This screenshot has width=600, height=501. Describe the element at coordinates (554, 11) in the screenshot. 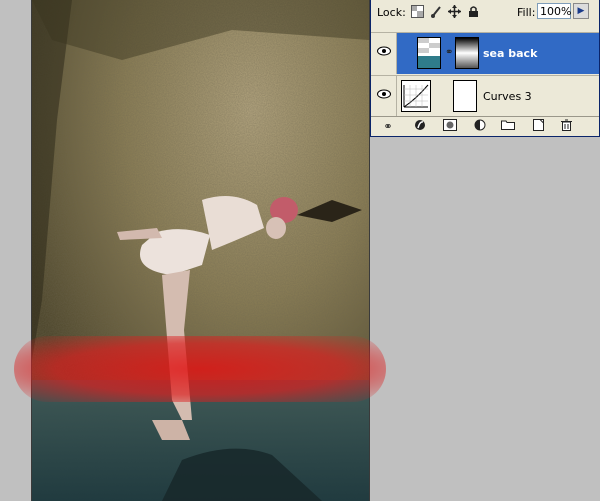

I see `fill-opacity-input: 100%` at that location.